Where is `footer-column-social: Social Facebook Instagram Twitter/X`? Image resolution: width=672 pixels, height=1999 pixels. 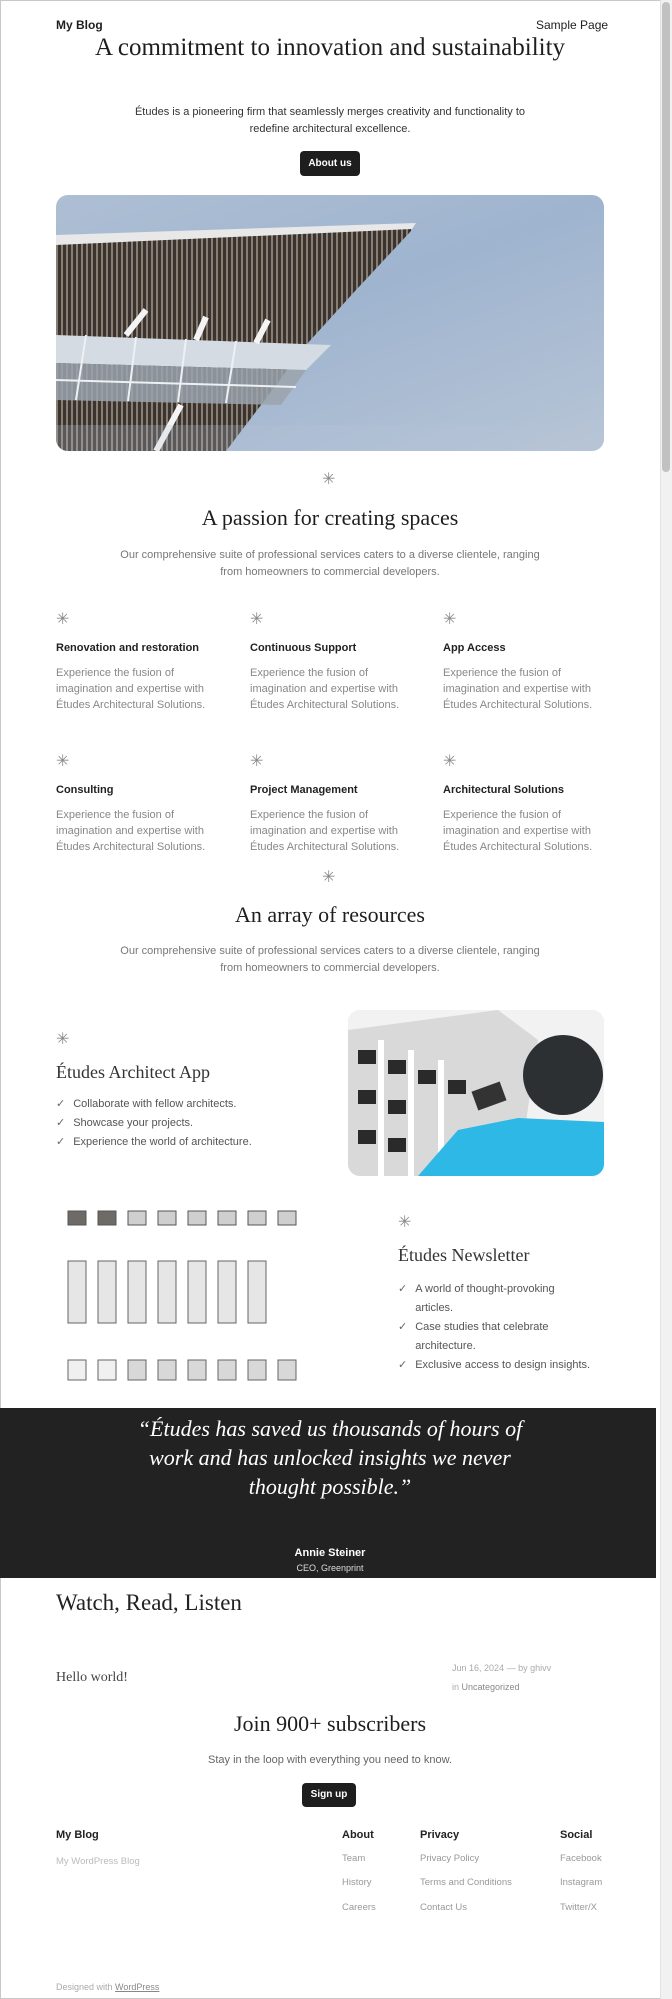 footer-column-social: Social Facebook Instagram Twitter/X is located at coordinates (581, 1871).